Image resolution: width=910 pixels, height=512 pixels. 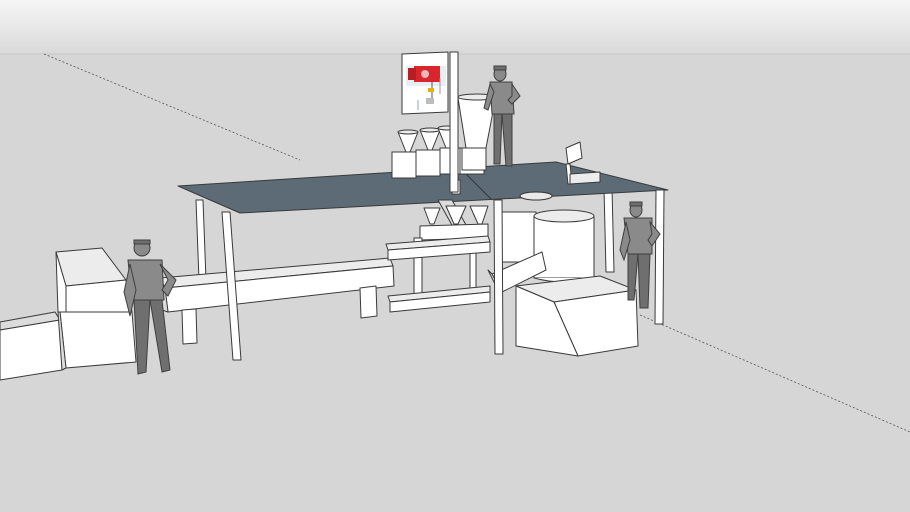 I want to click on base-block, so click(x=577, y=316).